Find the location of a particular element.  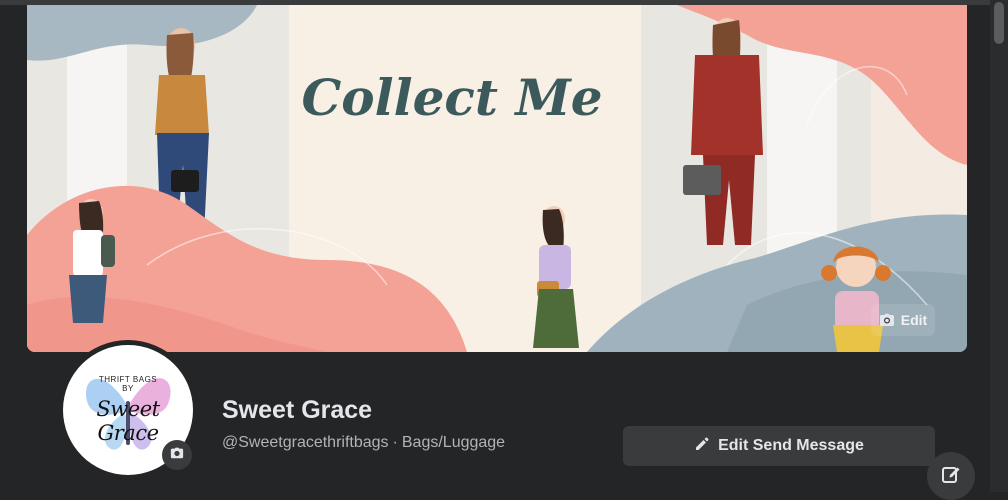

edit-send-message-button: Edit Send Message is located at coordinates (779, 446).